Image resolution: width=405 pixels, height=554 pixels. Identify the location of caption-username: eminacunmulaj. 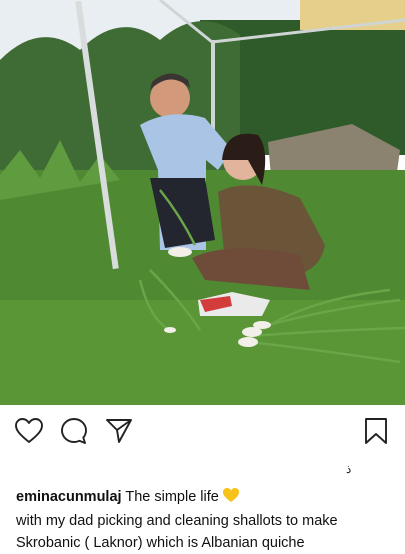
(69, 497).